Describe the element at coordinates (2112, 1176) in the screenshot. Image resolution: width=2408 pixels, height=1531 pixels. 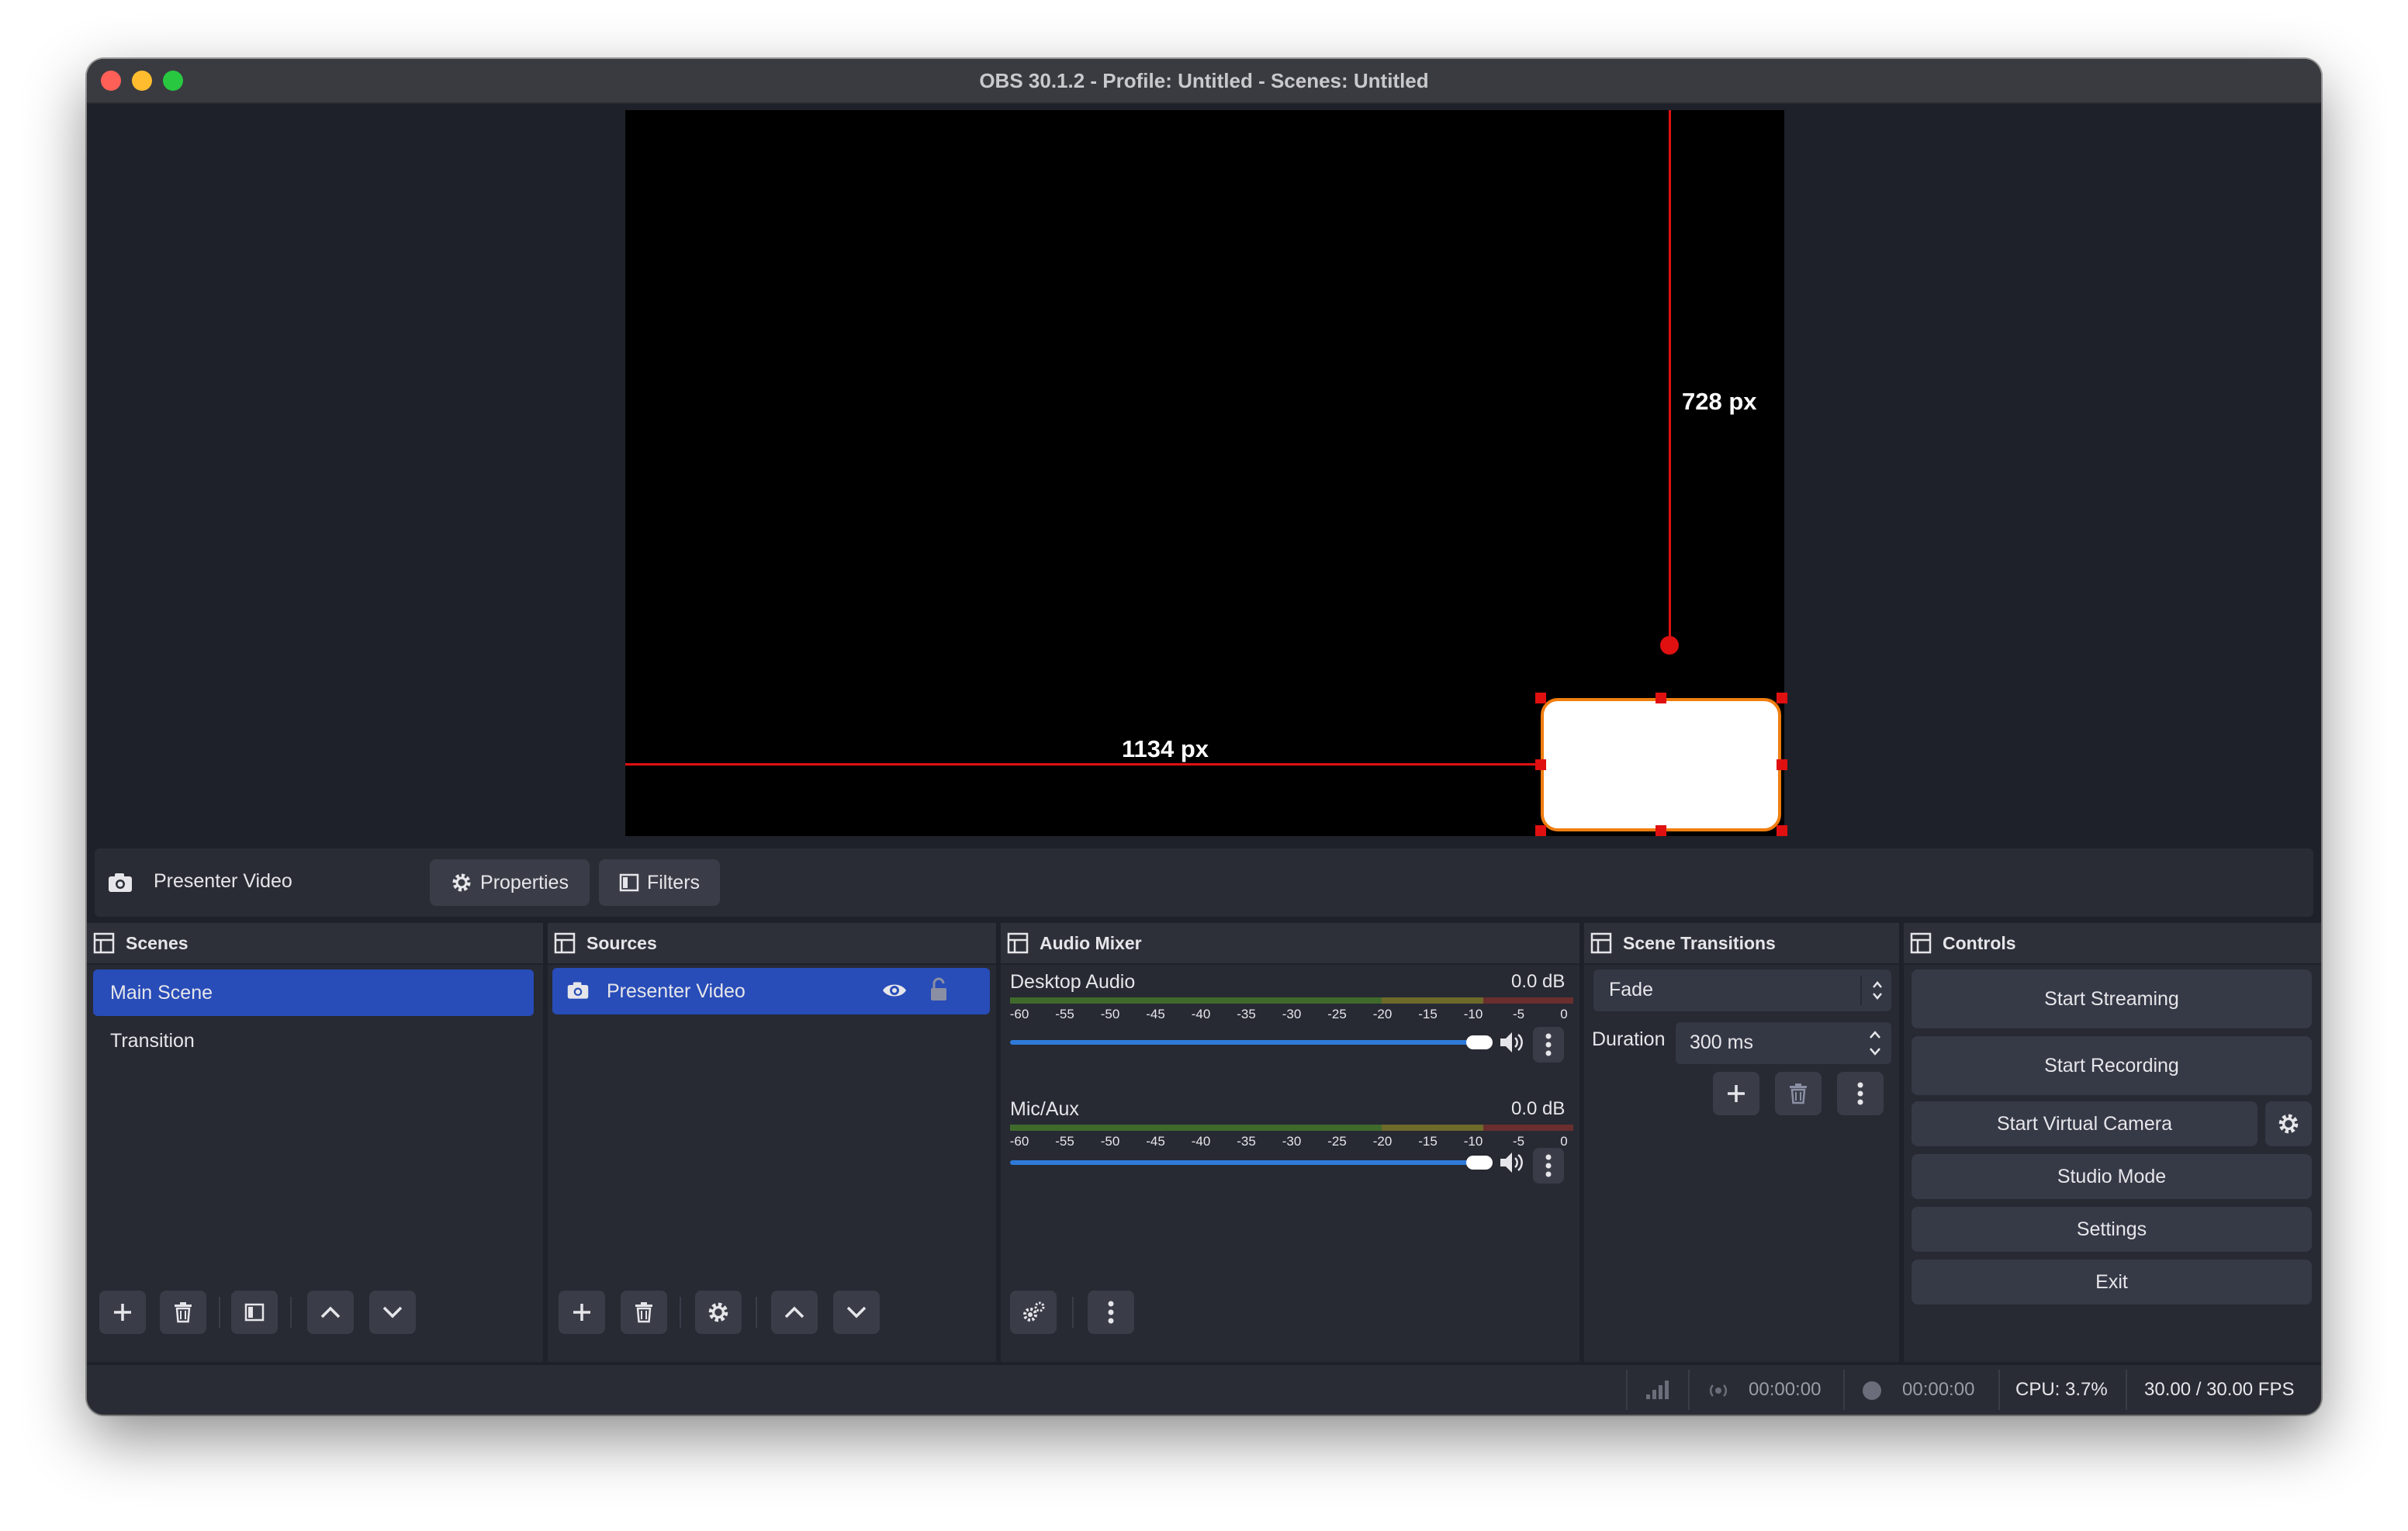
I see `studio-mode-button: Studio Mode` at that location.